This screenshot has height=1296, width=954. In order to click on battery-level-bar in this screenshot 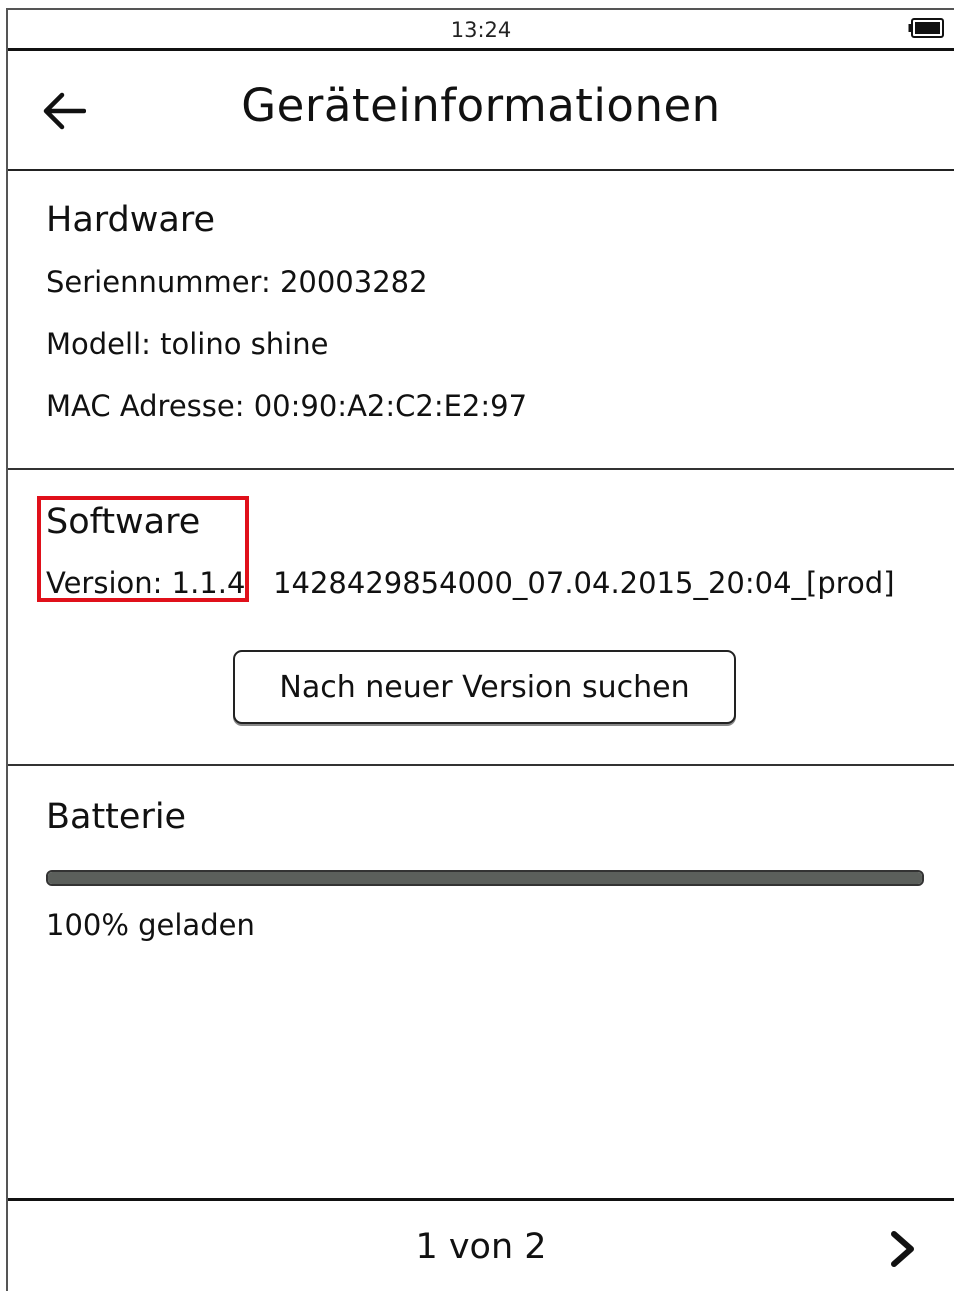, I will do `click(485, 878)`.